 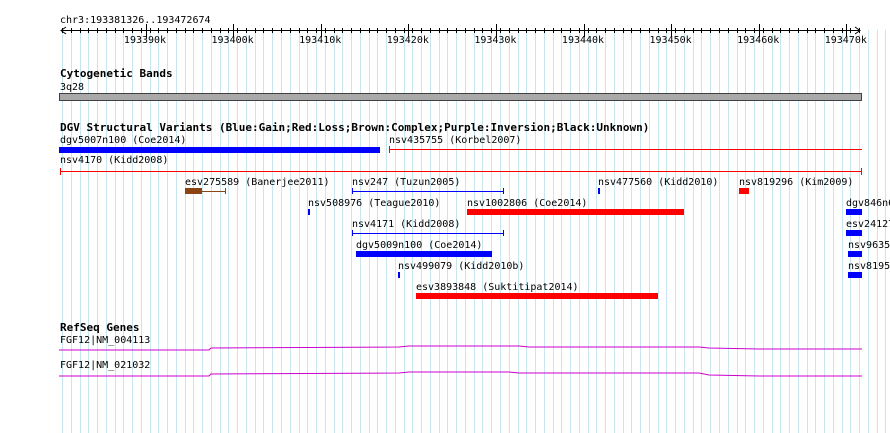 I want to click on variant-complex-bar, so click(x=193, y=191).